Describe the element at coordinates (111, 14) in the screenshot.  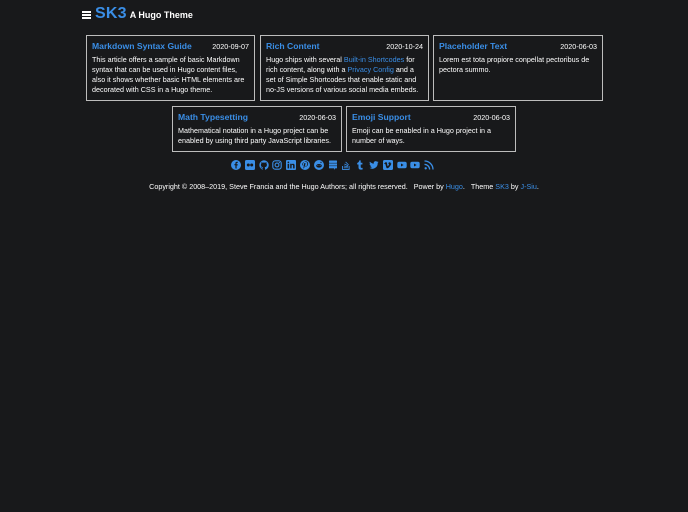
I see `site-title-link: SK3` at that location.